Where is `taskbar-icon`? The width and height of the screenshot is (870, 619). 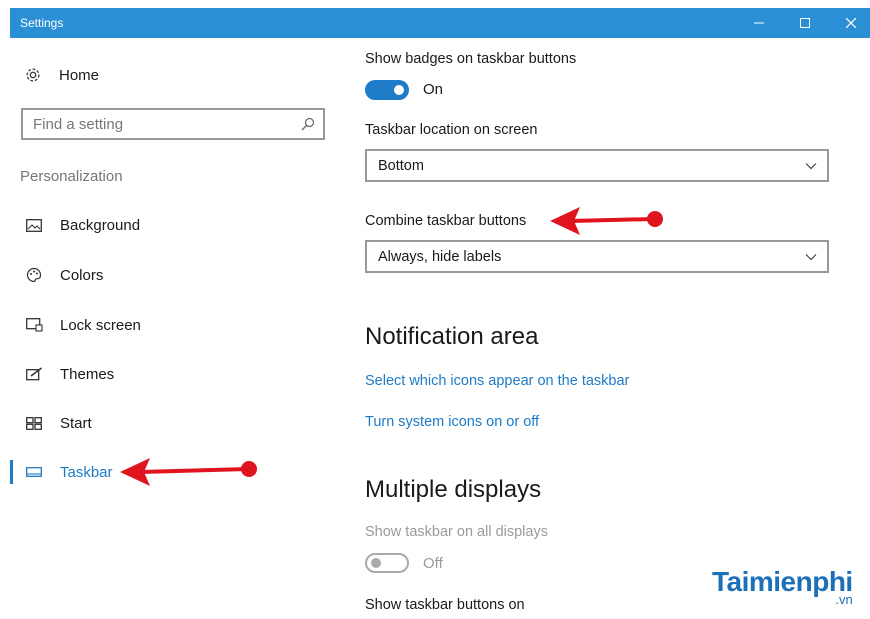 taskbar-icon is located at coordinates (34, 472).